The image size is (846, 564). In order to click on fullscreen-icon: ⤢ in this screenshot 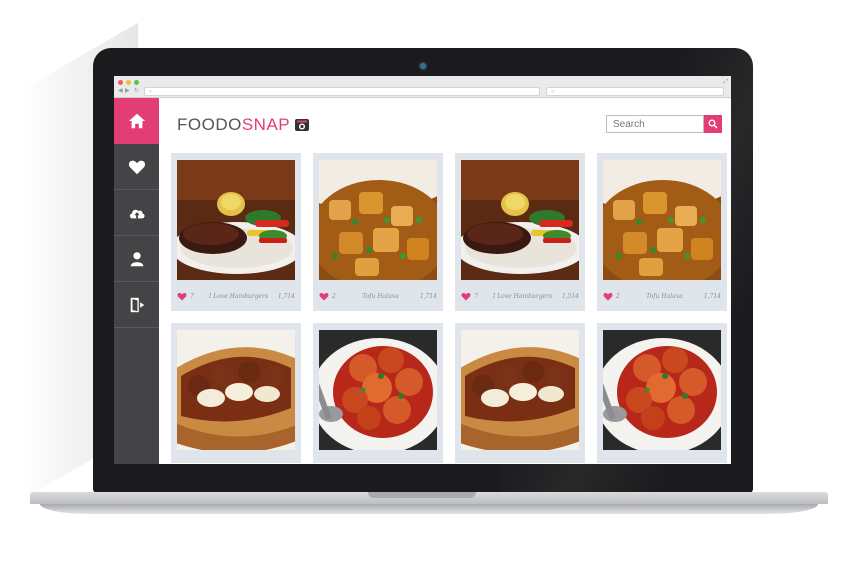, I will do `click(725, 82)`.